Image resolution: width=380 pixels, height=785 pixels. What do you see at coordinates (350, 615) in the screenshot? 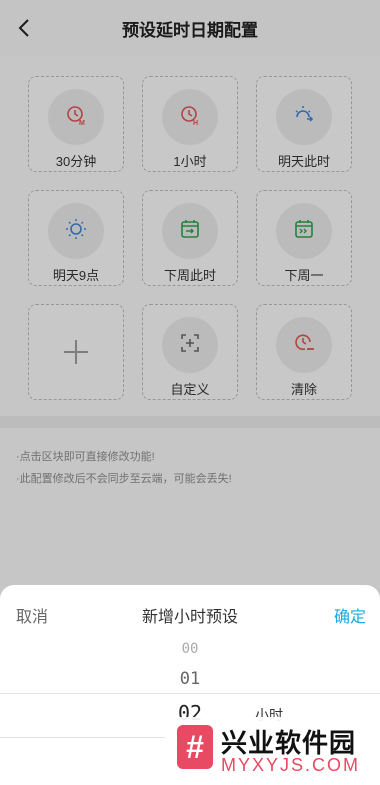
I see `confirm-button: 确定` at bounding box center [350, 615].